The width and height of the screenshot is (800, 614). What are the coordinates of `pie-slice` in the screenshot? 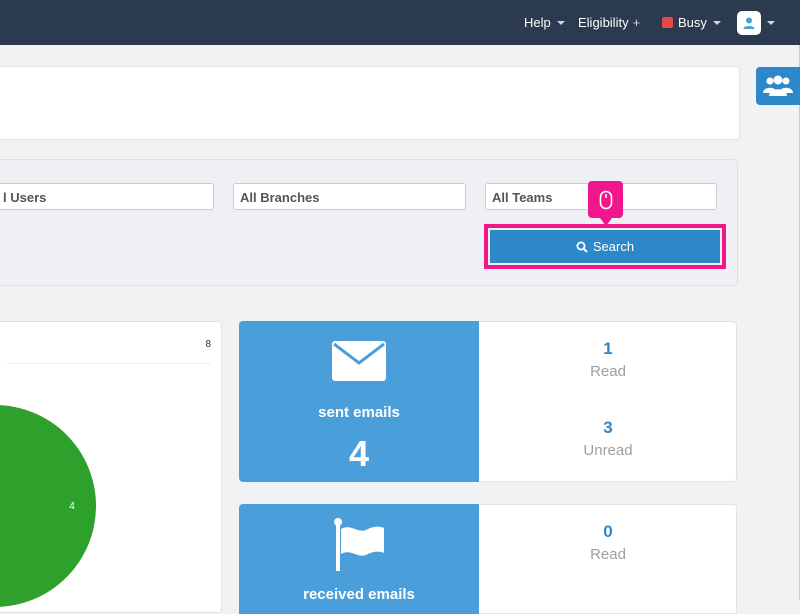 It's located at (48, 506).